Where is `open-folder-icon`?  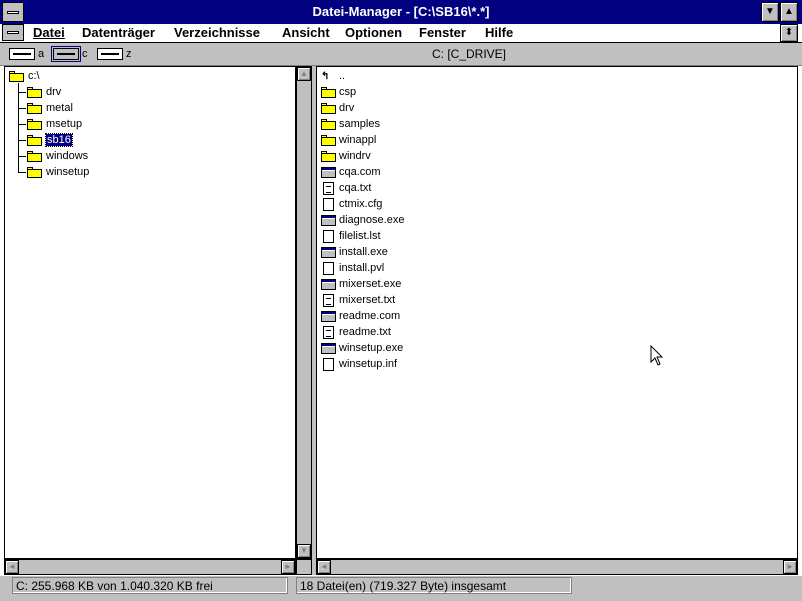
open-folder-icon is located at coordinates (34, 140).